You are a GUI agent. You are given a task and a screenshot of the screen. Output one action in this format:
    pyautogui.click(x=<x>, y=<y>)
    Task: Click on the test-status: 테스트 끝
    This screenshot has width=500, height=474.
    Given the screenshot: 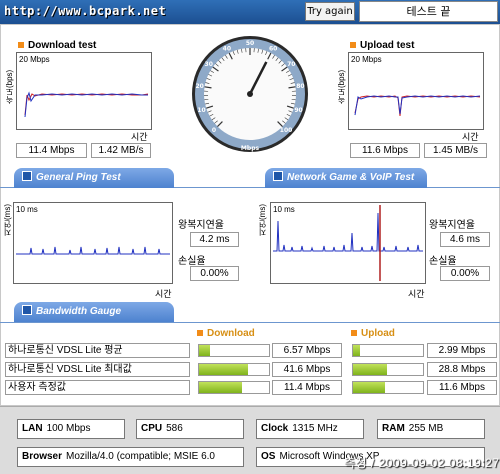 What is the action you would take?
    pyautogui.click(x=428, y=11)
    